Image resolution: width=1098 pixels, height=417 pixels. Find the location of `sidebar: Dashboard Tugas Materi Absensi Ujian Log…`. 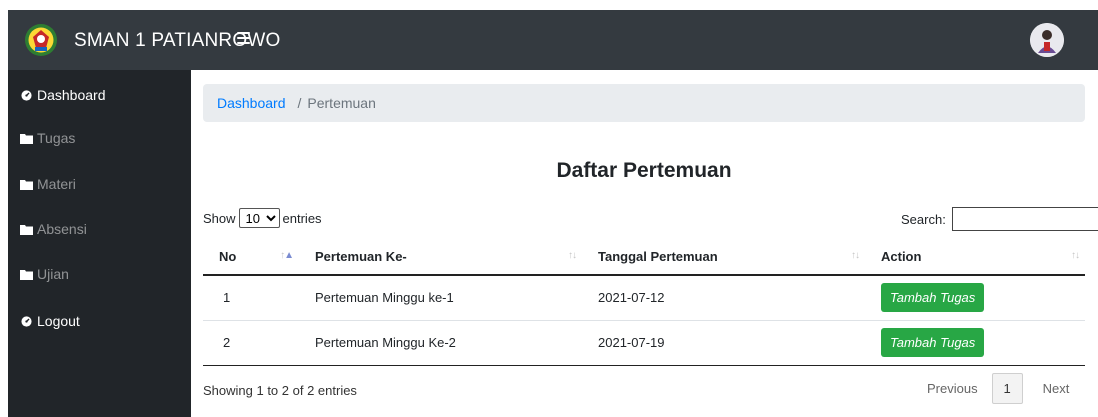

sidebar: Dashboard Tugas Materi Absensi Ujian Log… is located at coordinates (99, 243).